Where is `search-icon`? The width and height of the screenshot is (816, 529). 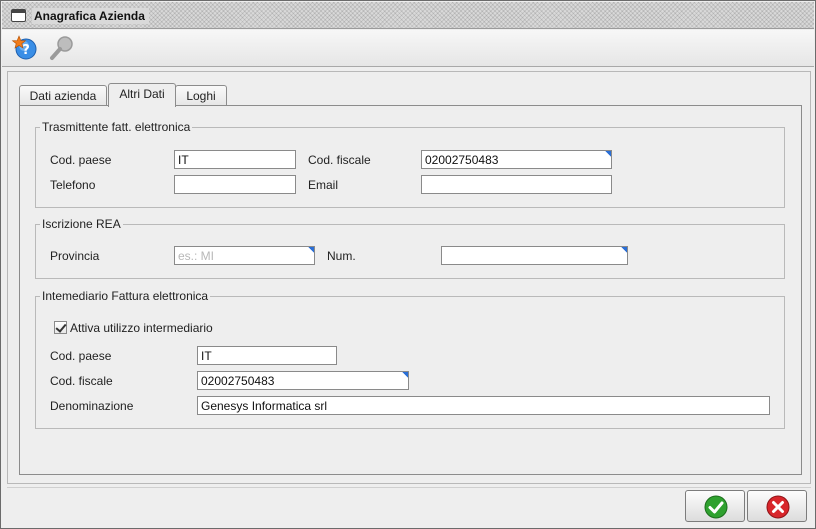
search-icon is located at coordinates (61, 48).